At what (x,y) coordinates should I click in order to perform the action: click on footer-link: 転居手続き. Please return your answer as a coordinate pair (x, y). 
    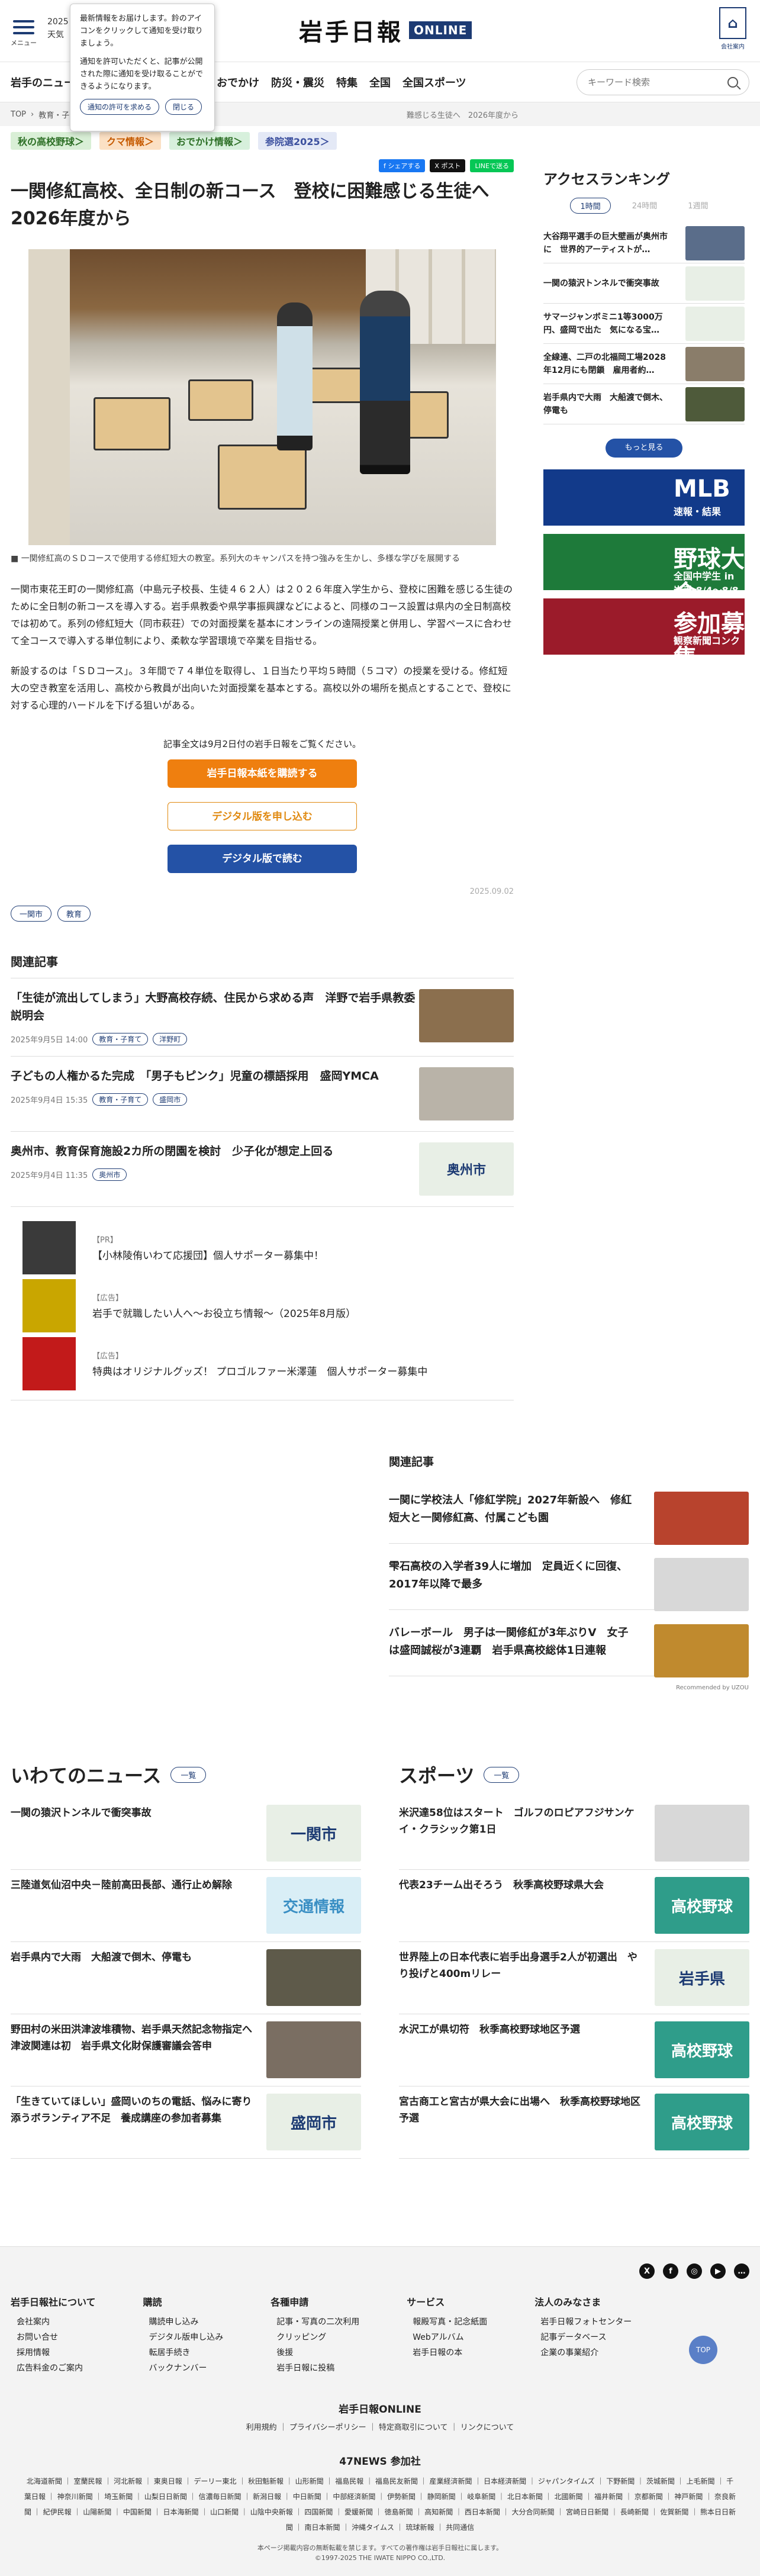
    Looking at the image, I should click on (183, 2353).